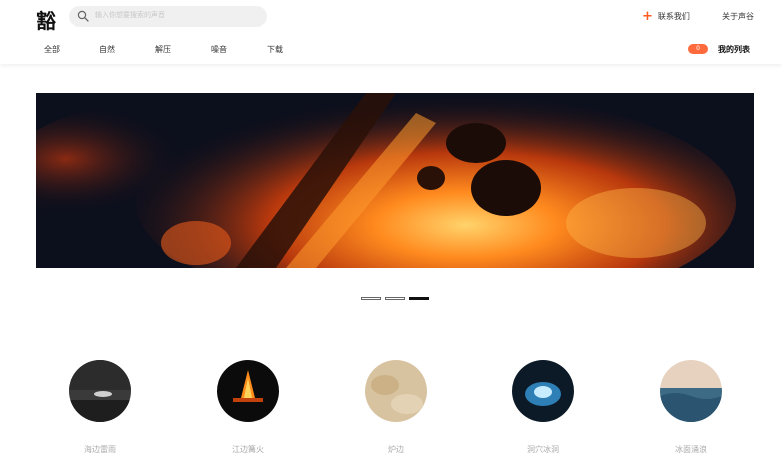  What do you see at coordinates (248, 449) in the screenshot?
I see `category-label: 江边篝火` at bounding box center [248, 449].